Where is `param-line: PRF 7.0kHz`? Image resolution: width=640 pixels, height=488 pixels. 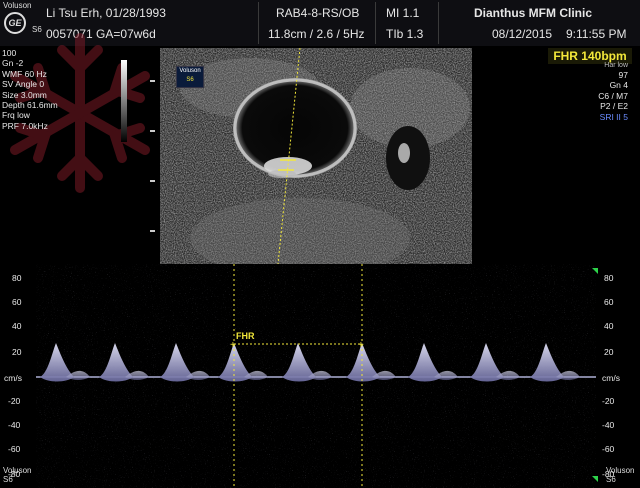 param-line: PRF 7.0kHz is located at coordinates (25, 125).